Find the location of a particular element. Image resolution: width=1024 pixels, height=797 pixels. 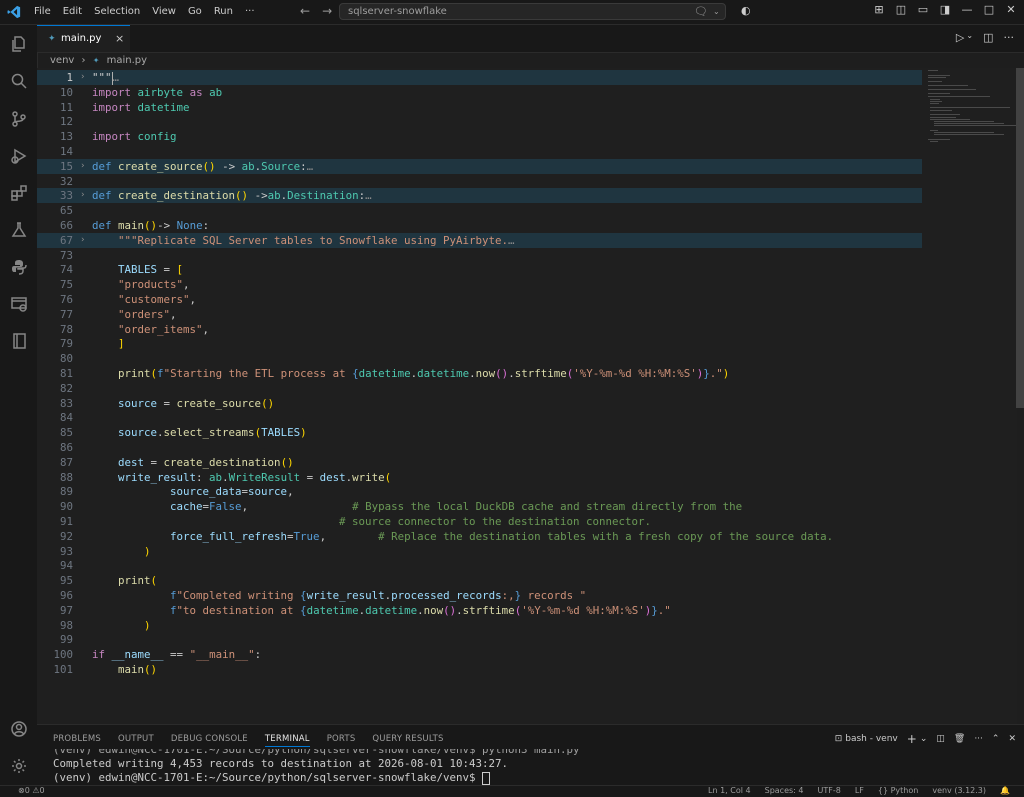

menu-go: Go is located at coordinates (195, 11).